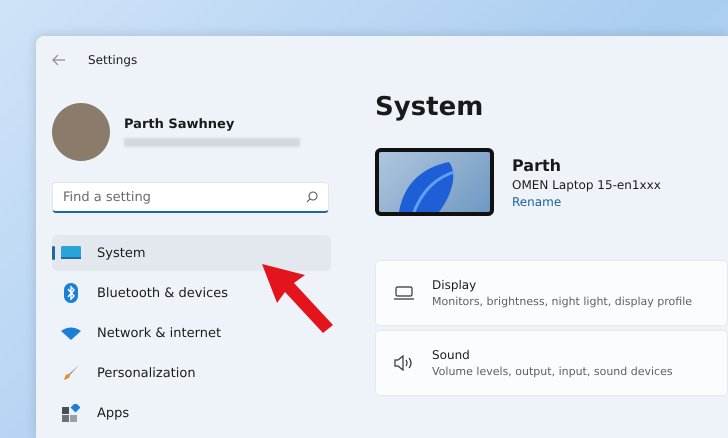 The width and height of the screenshot is (728, 438). What do you see at coordinates (113, 413) in the screenshot?
I see `nav-label: Apps` at bounding box center [113, 413].